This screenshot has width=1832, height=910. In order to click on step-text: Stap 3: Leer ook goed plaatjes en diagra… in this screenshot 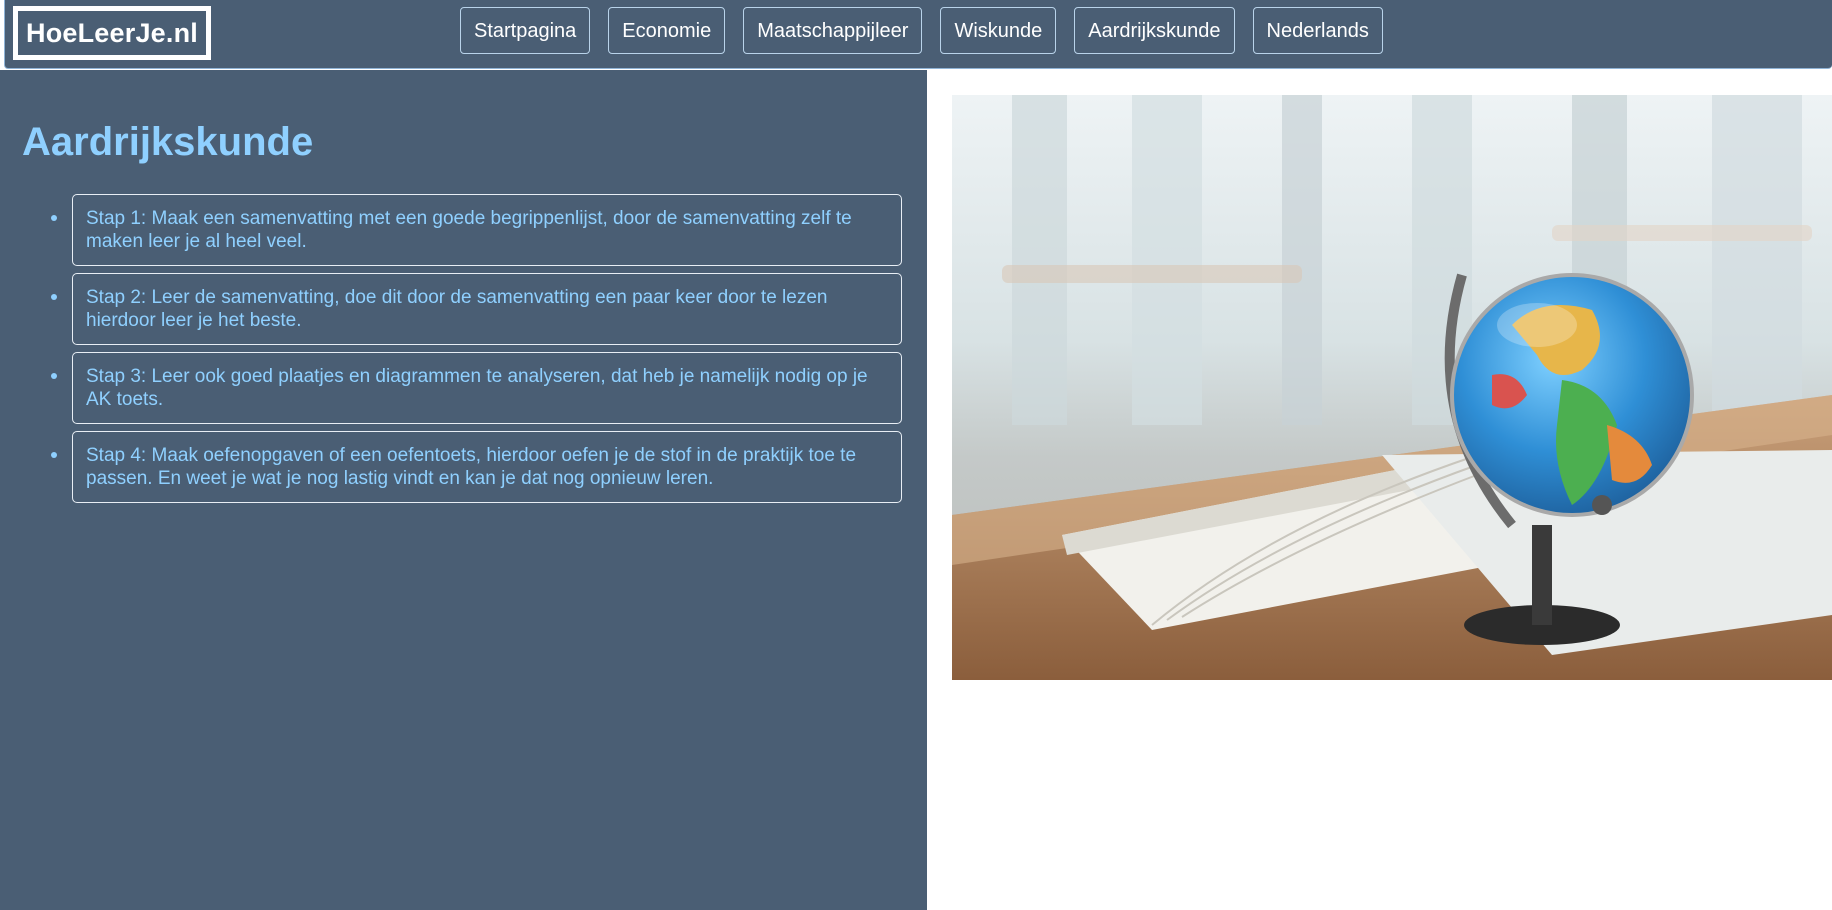, I will do `click(477, 388)`.